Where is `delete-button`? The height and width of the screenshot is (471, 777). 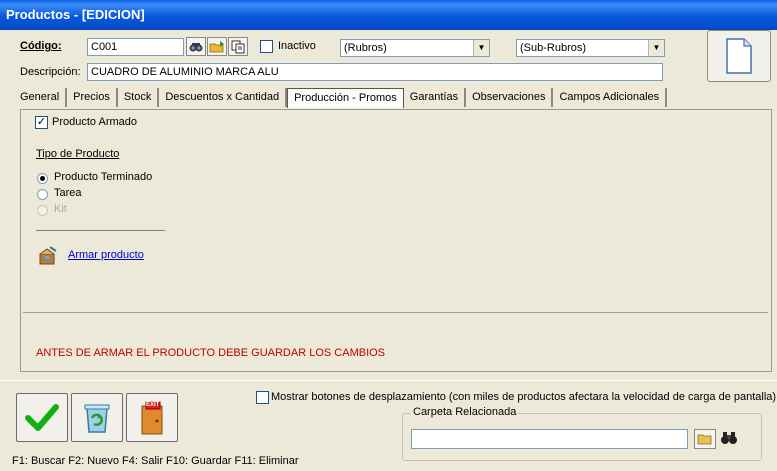
delete-button is located at coordinates (97, 417).